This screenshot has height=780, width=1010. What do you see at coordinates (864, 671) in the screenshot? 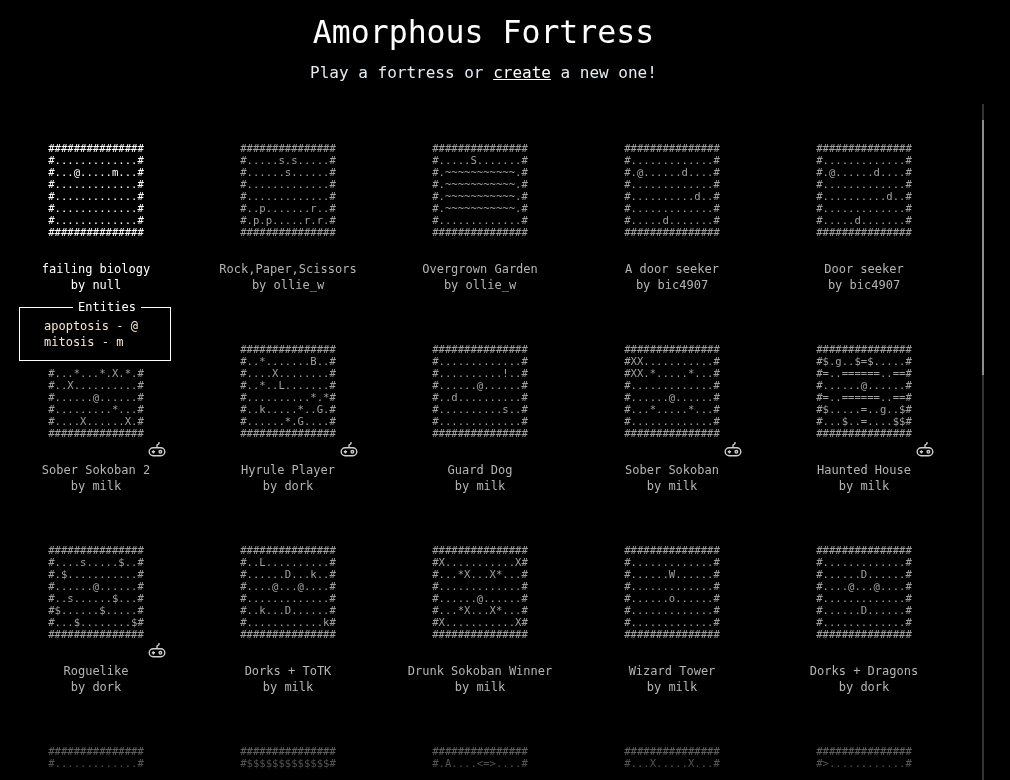
I see `fortress-title: Dorks + Dragons` at bounding box center [864, 671].